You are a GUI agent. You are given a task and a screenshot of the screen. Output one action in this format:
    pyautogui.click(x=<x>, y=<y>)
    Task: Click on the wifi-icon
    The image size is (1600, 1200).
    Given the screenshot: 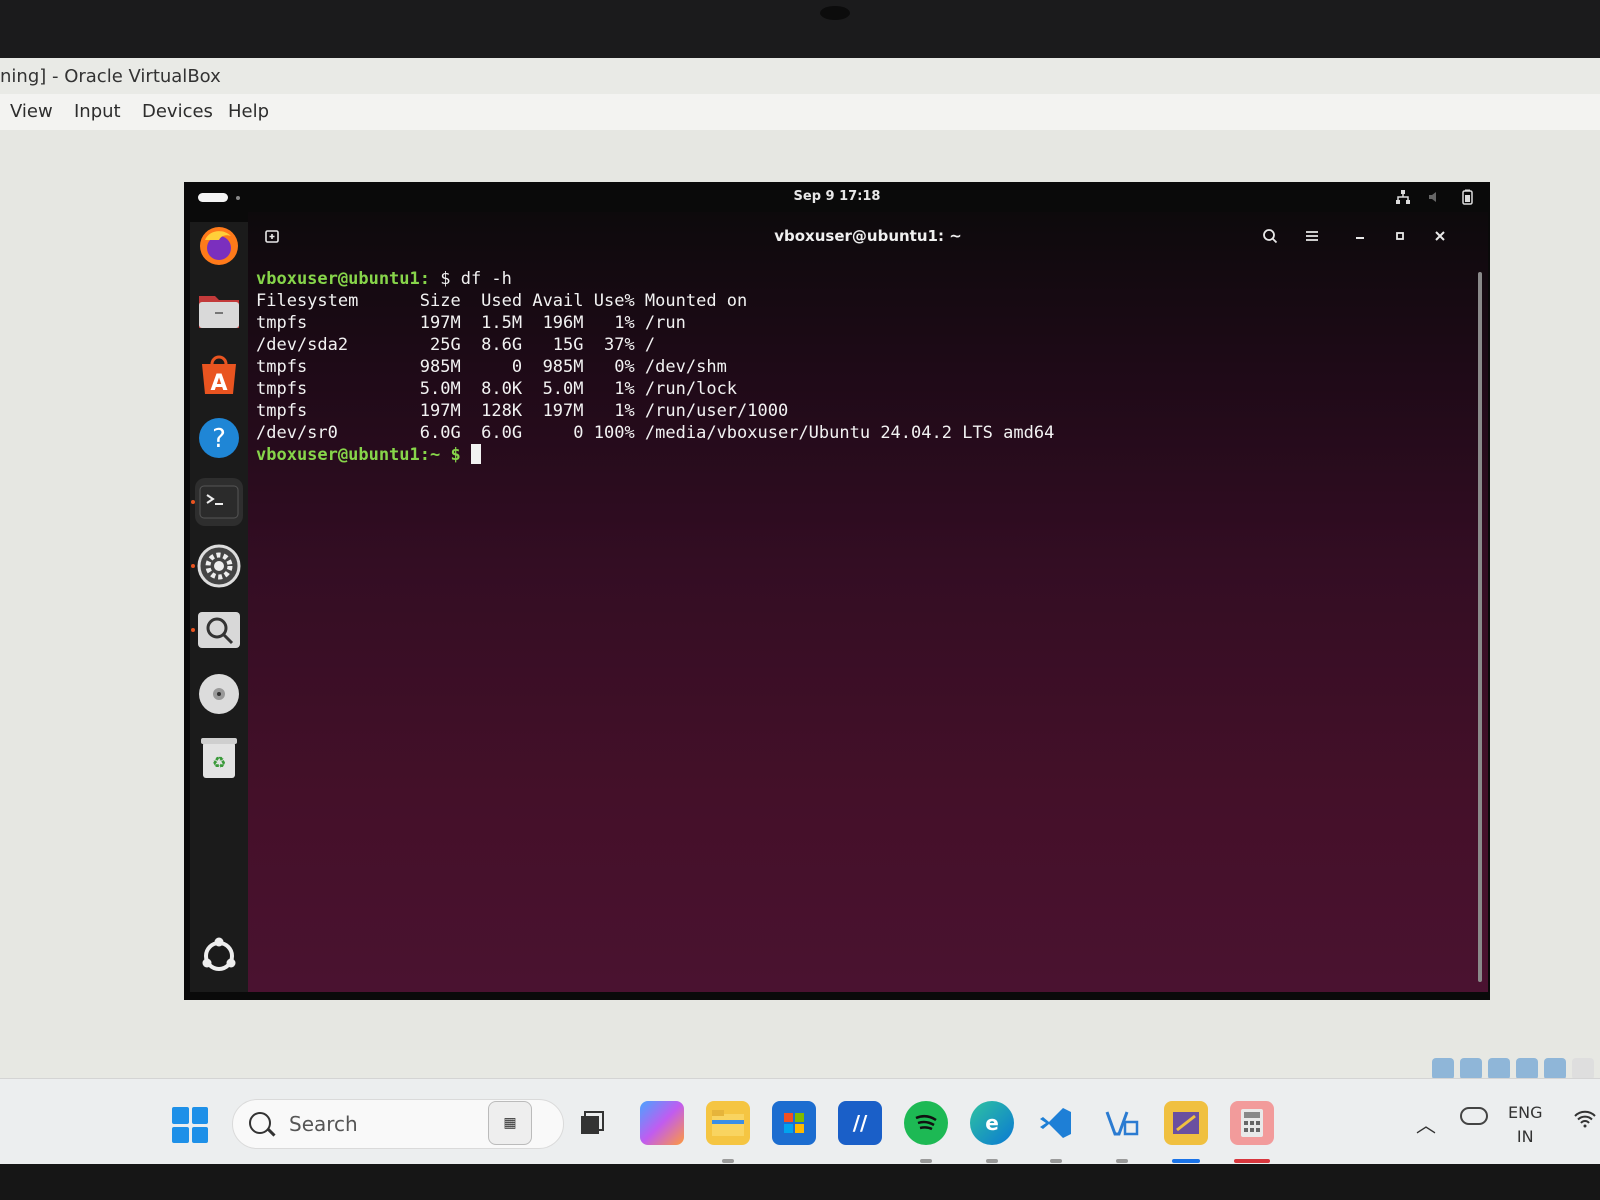 What is the action you would take?
    pyautogui.click(x=1585, y=1121)
    